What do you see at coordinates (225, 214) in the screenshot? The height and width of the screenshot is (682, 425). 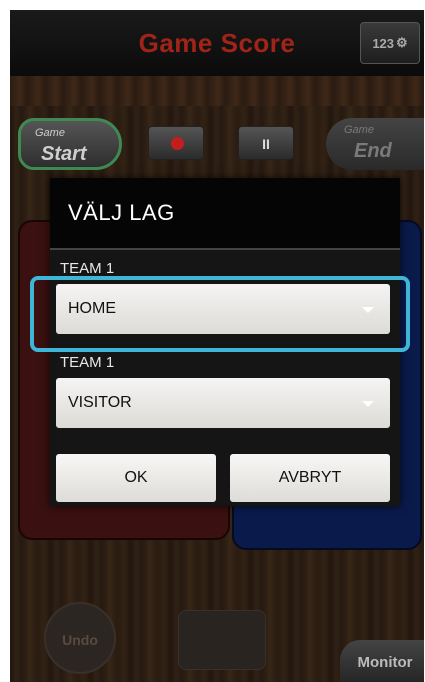 I see `dialog-header: VÄLJ LAG` at bounding box center [225, 214].